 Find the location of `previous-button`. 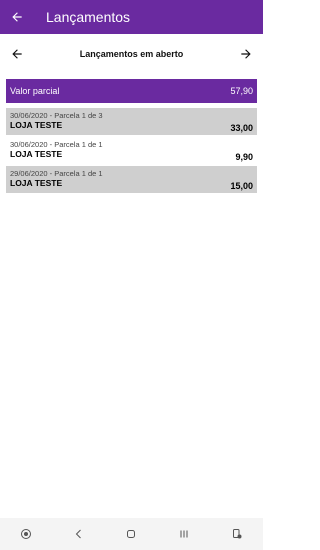

previous-button is located at coordinates (17, 54).